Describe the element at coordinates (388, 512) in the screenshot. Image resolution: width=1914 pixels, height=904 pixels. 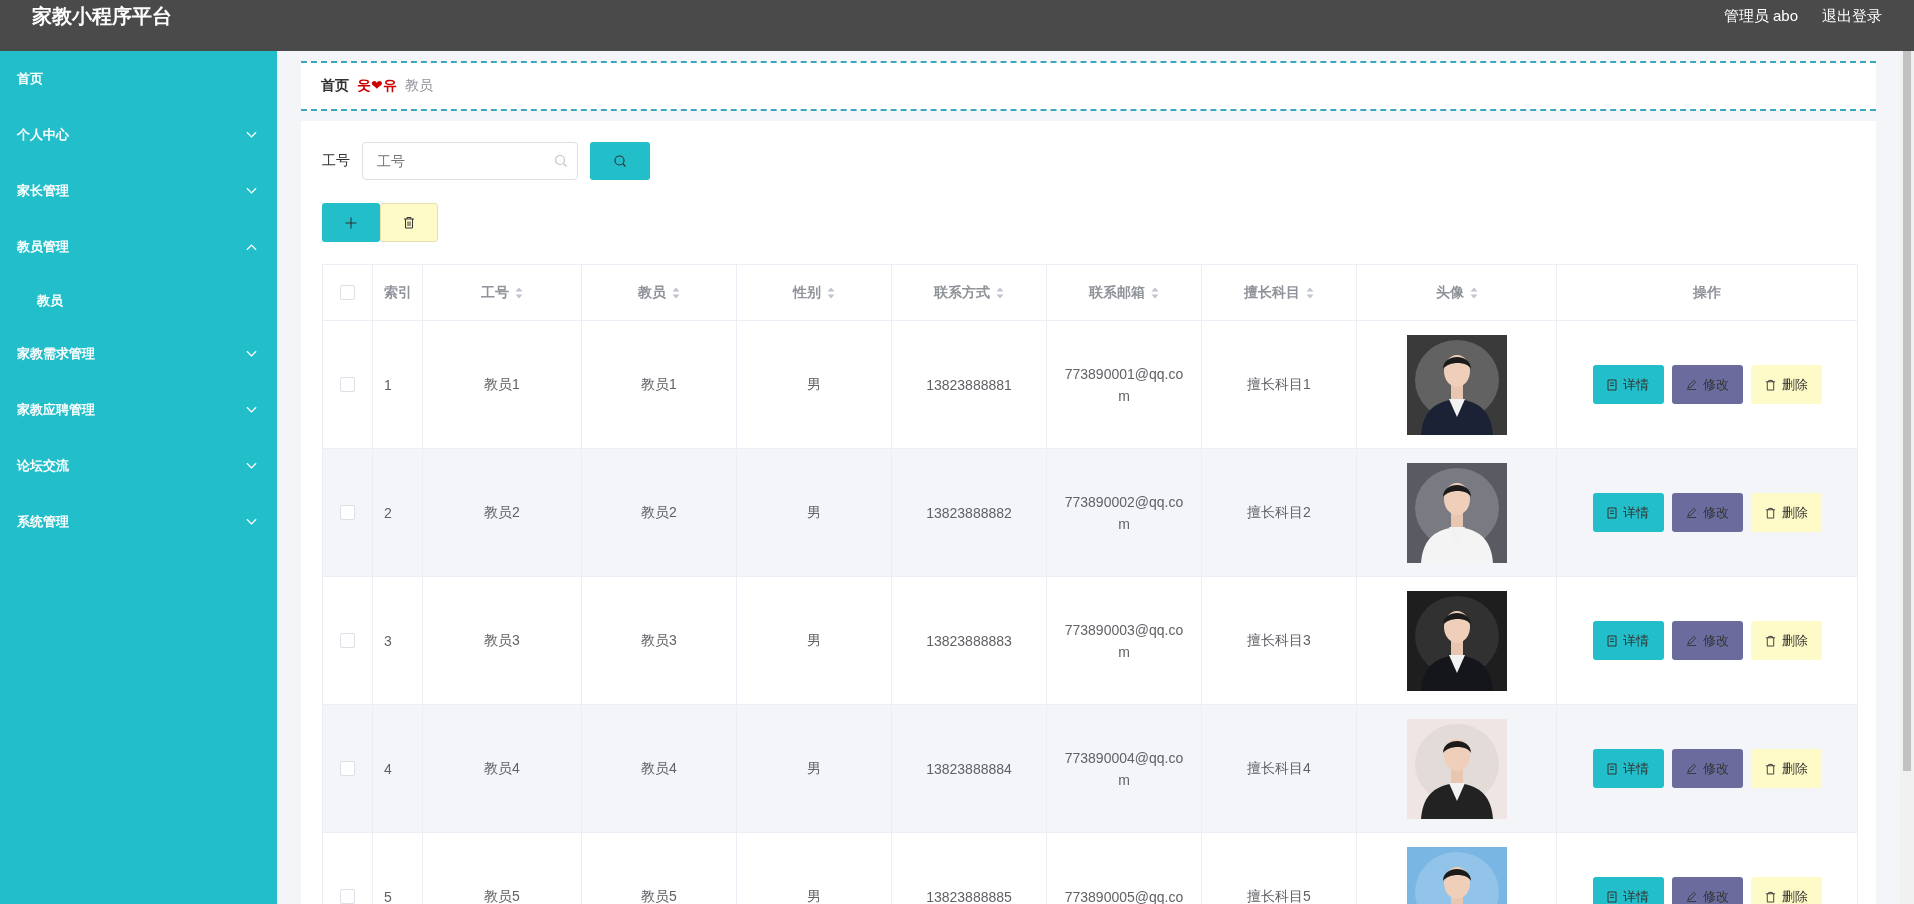
I see `table-cell: 2` at that location.